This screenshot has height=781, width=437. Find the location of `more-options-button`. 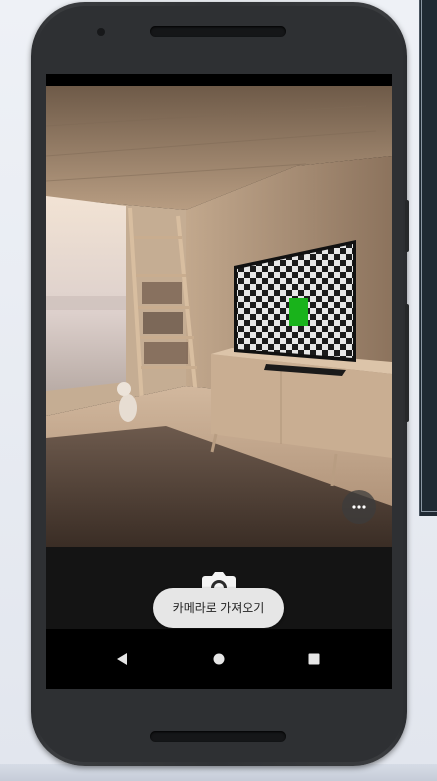

more-options-button is located at coordinates (359, 507).